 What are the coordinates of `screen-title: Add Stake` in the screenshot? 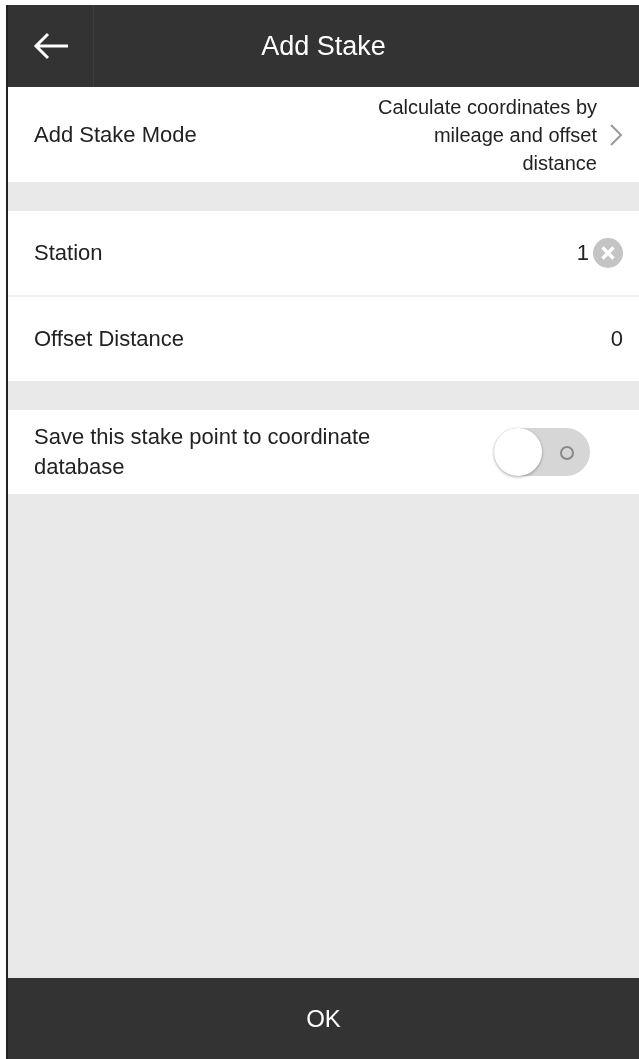 It's located at (323, 46).